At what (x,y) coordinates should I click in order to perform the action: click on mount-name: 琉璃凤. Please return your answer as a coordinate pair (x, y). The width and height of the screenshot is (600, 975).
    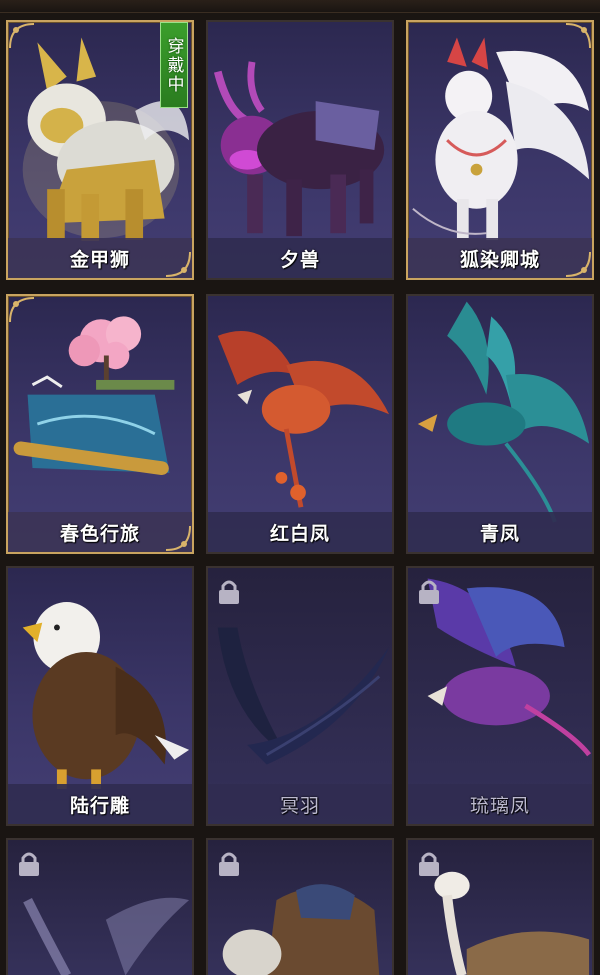
    Looking at the image, I should click on (499, 805).